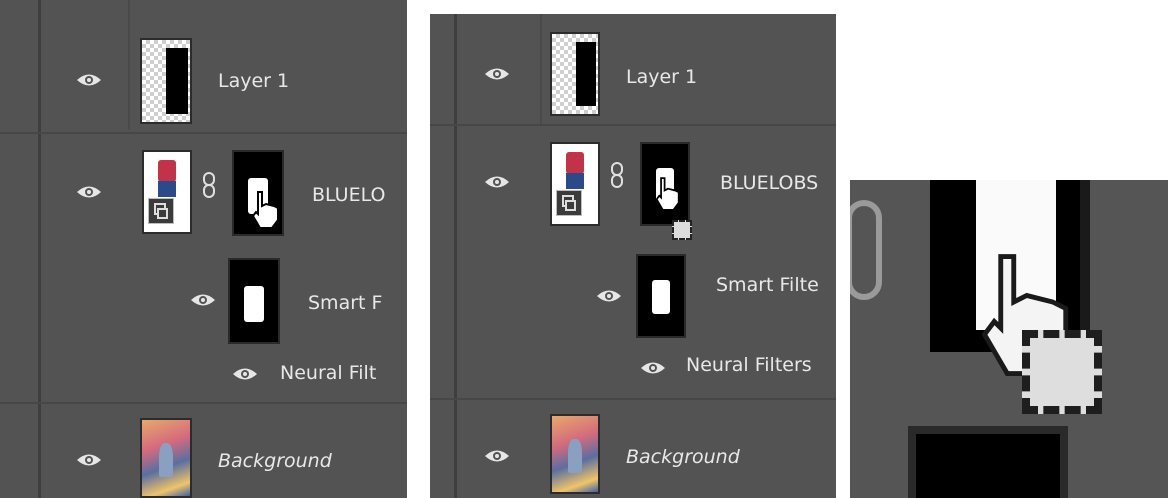 The height and width of the screenshot is (498, 1168). I want to click on smart-filters-label: Smart Filte, so click(767, 285).